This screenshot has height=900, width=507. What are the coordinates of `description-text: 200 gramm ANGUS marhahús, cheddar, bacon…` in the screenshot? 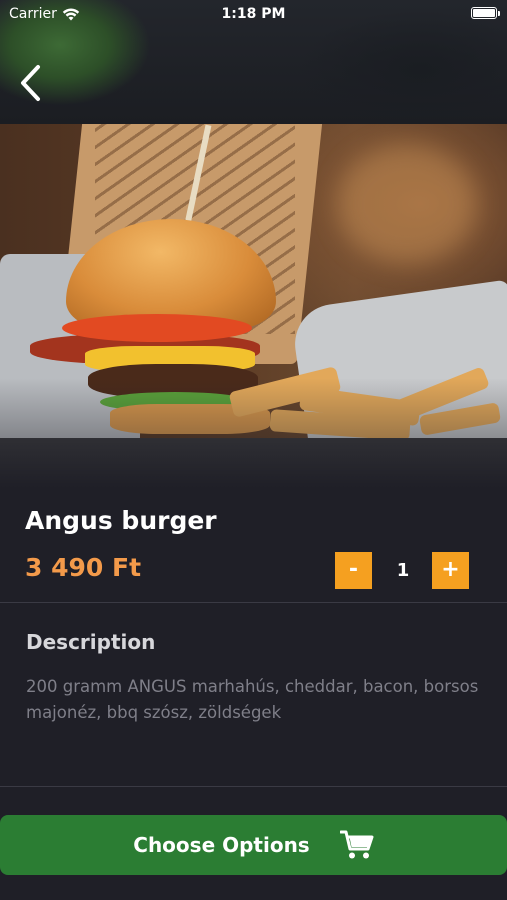 It's located at (252, 699).